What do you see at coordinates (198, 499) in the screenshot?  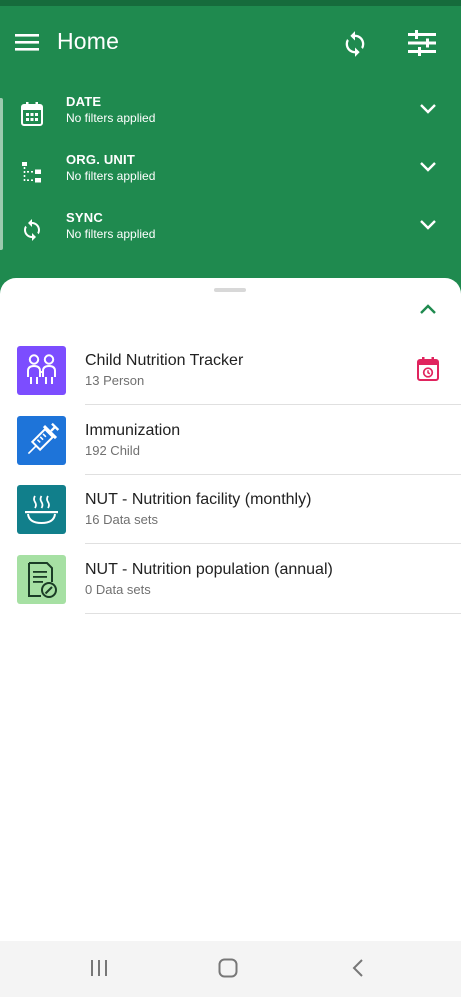 I see `program-name: NUT - Nutrition facility (monthly)` at bounding box center [198, 499].